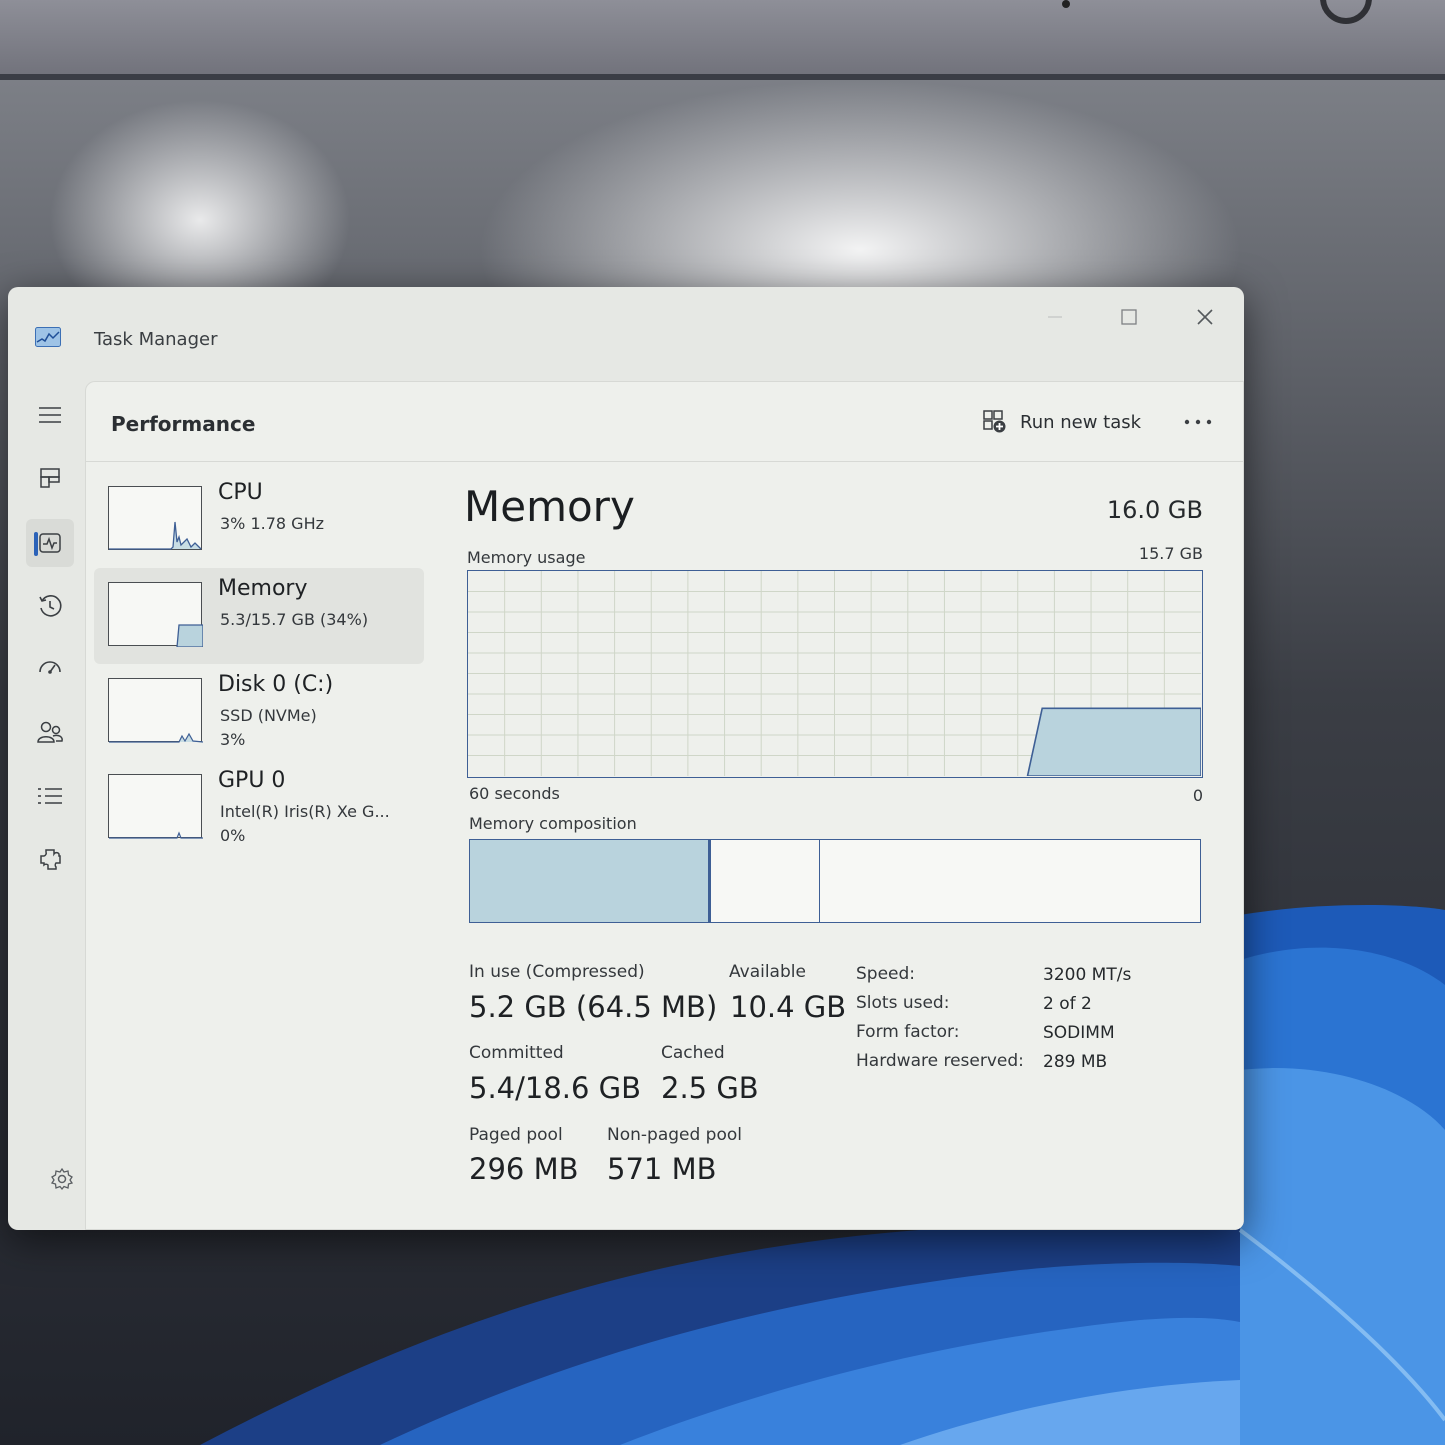  Describe the element at coordinates (155, 518) in the screenshot. I see `cpu-thumbnail-graph` at that location.